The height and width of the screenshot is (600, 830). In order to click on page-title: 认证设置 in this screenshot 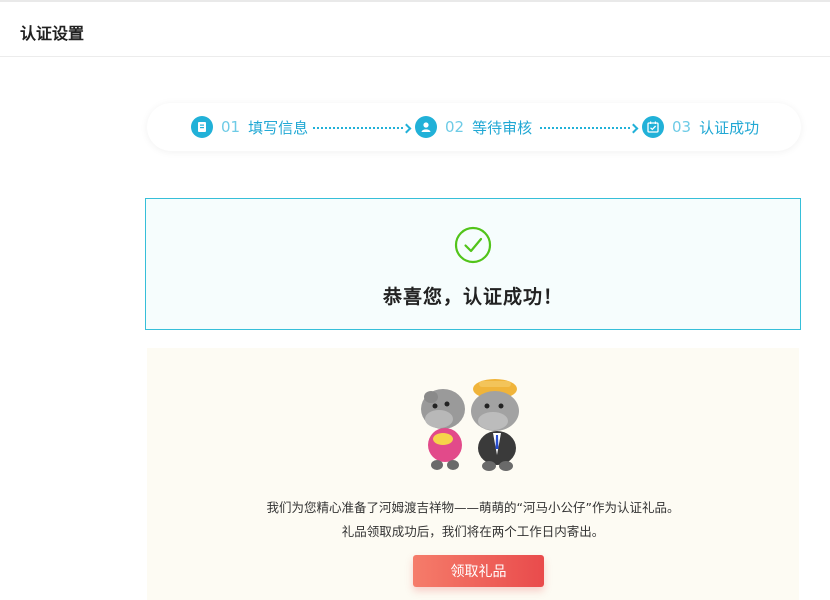, I will do `click(52, 33)`.